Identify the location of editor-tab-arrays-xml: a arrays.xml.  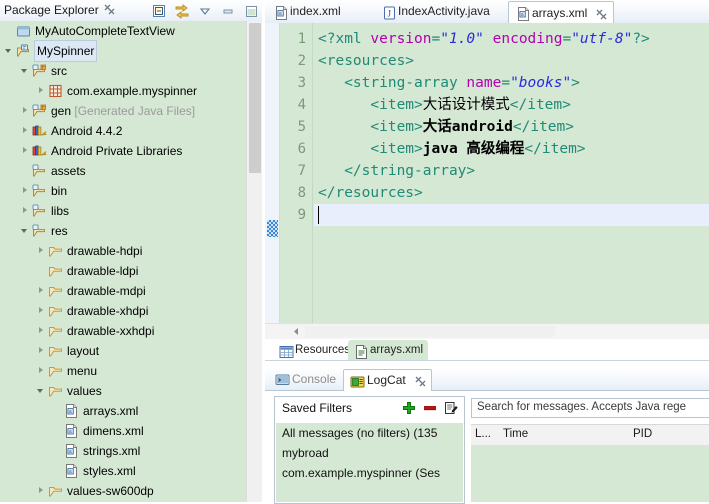
(561, 12).